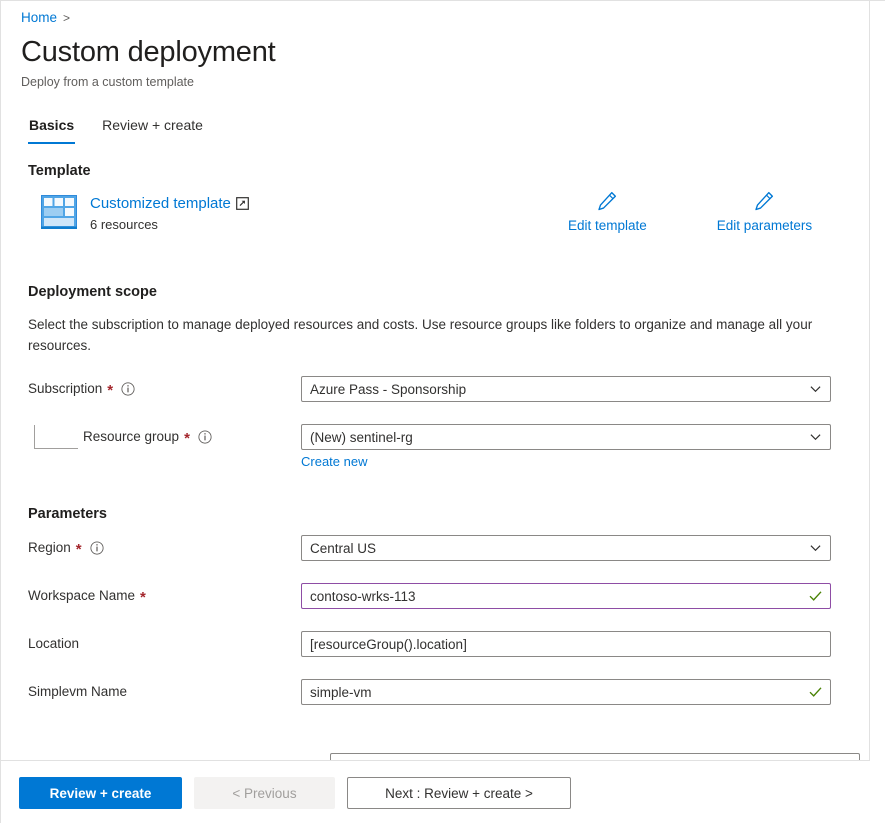  What do you see at coordinates (59, 171) in the screenshot?
I see `section-title-template: Template` at bounding box center [59, 171].